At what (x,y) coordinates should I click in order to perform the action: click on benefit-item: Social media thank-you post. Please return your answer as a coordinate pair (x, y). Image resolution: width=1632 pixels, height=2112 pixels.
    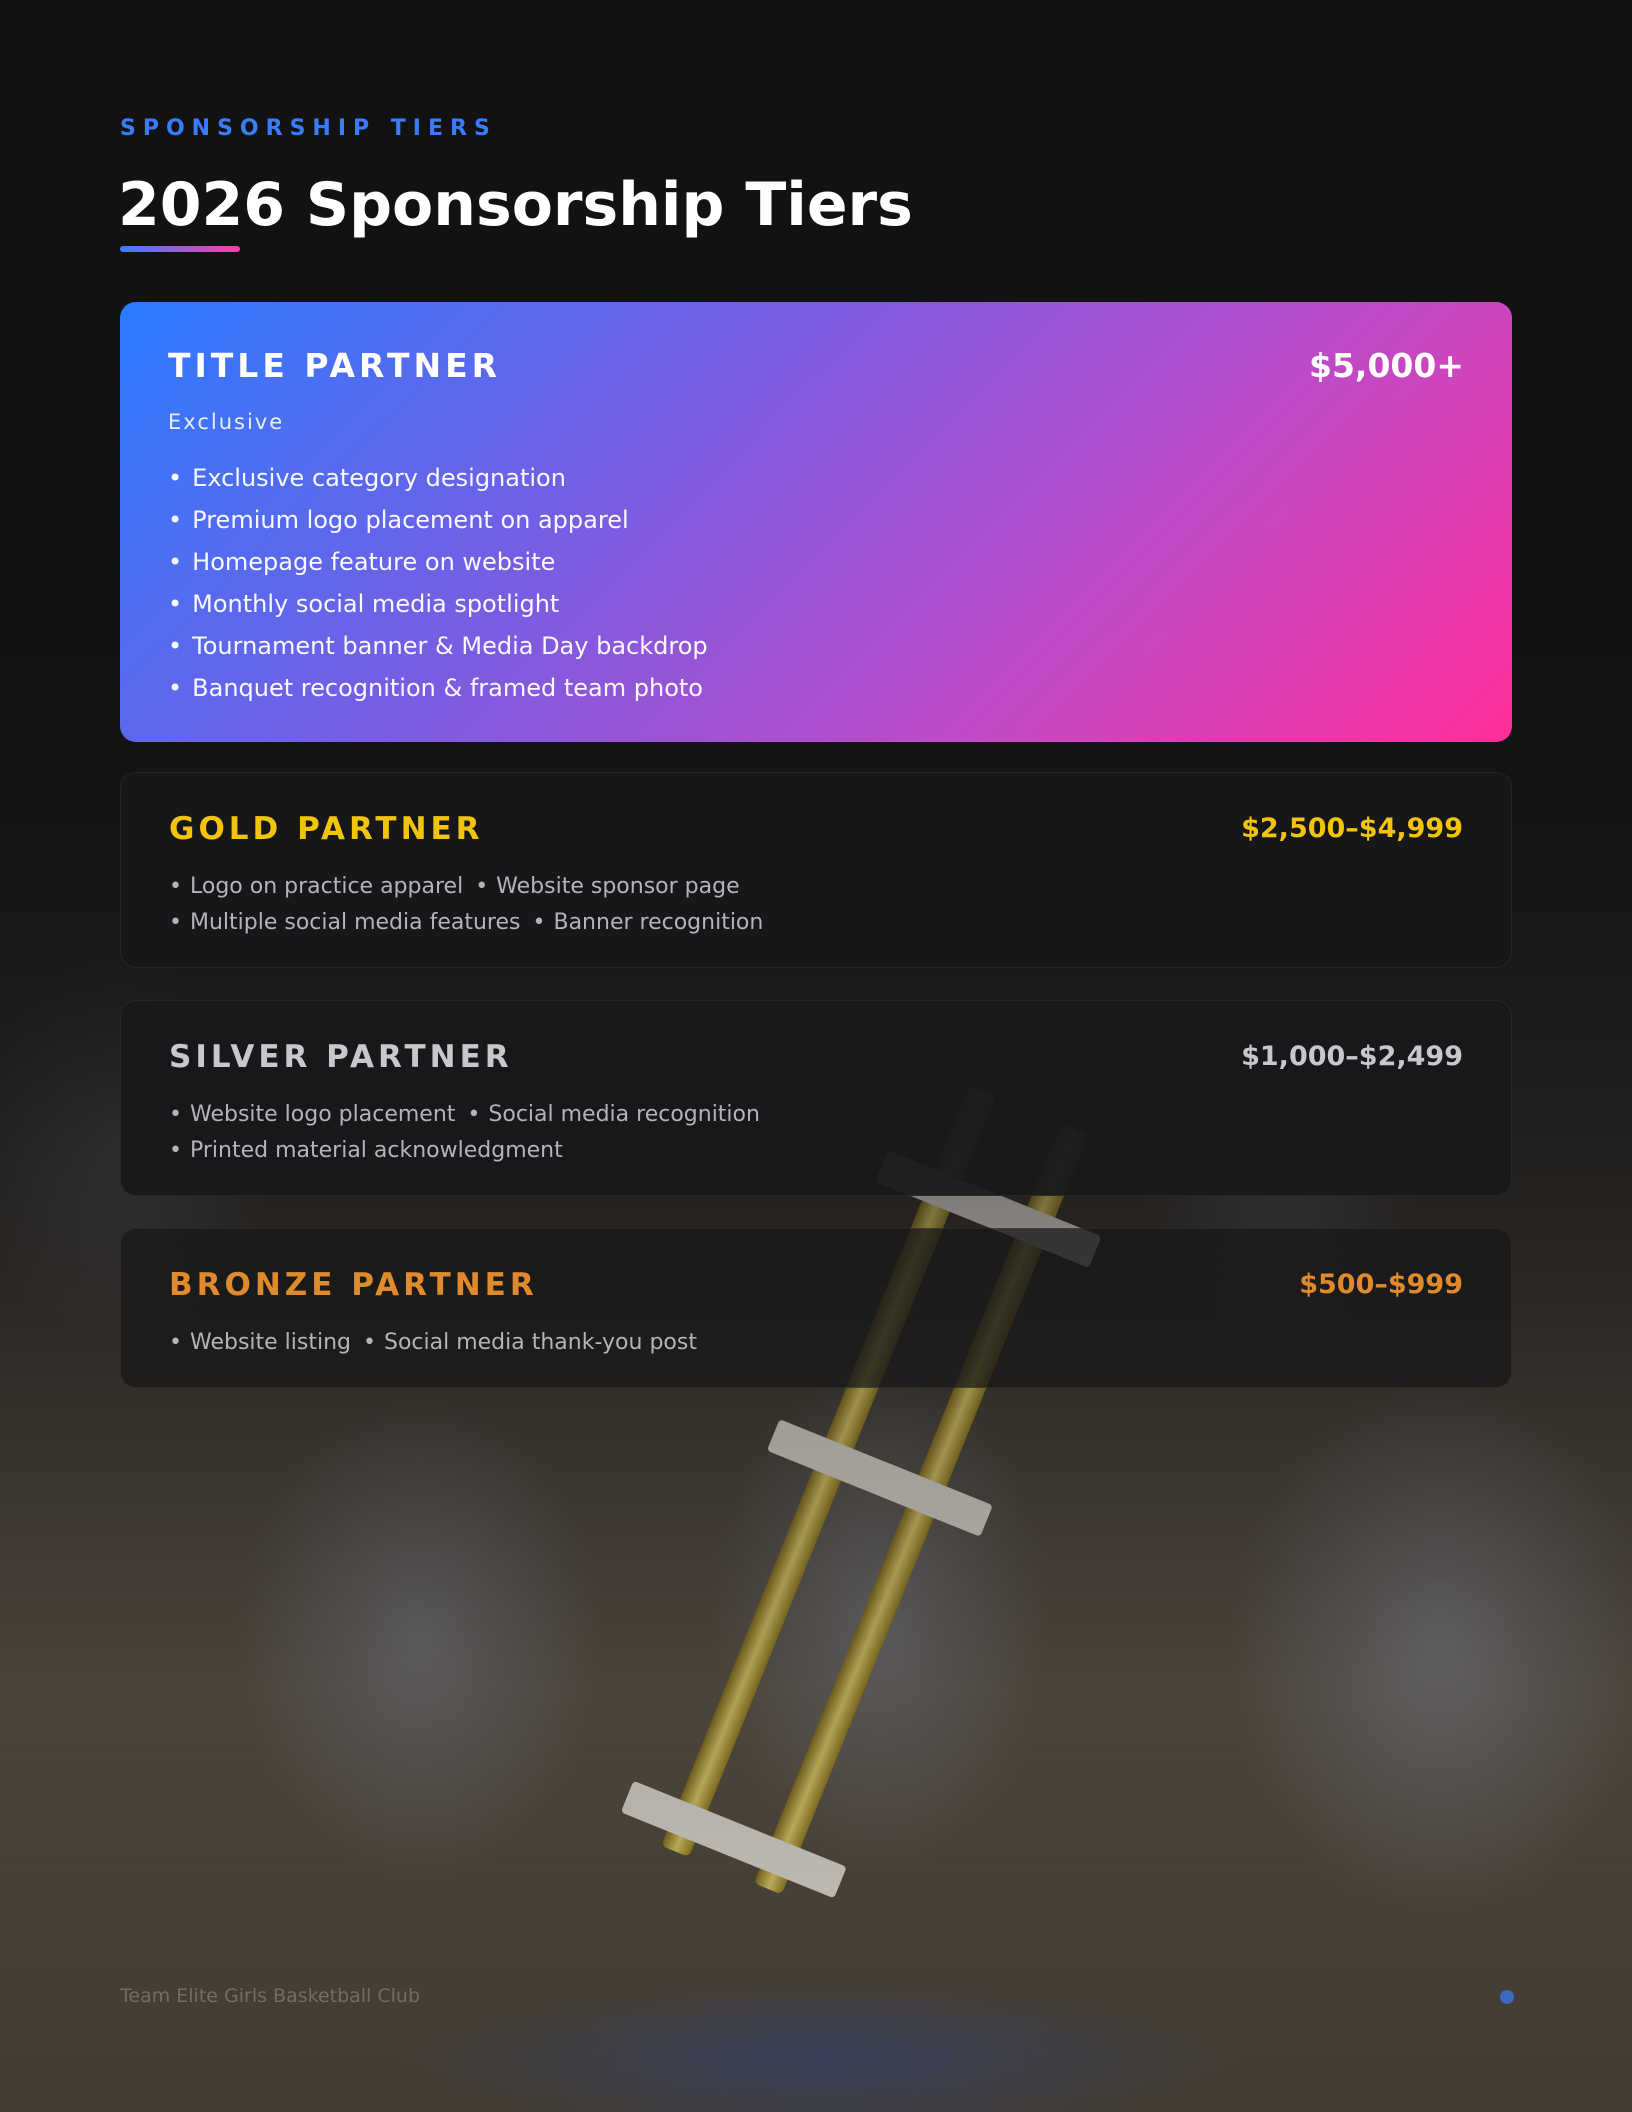
    Looking at the image, I should click on (530, 1342).